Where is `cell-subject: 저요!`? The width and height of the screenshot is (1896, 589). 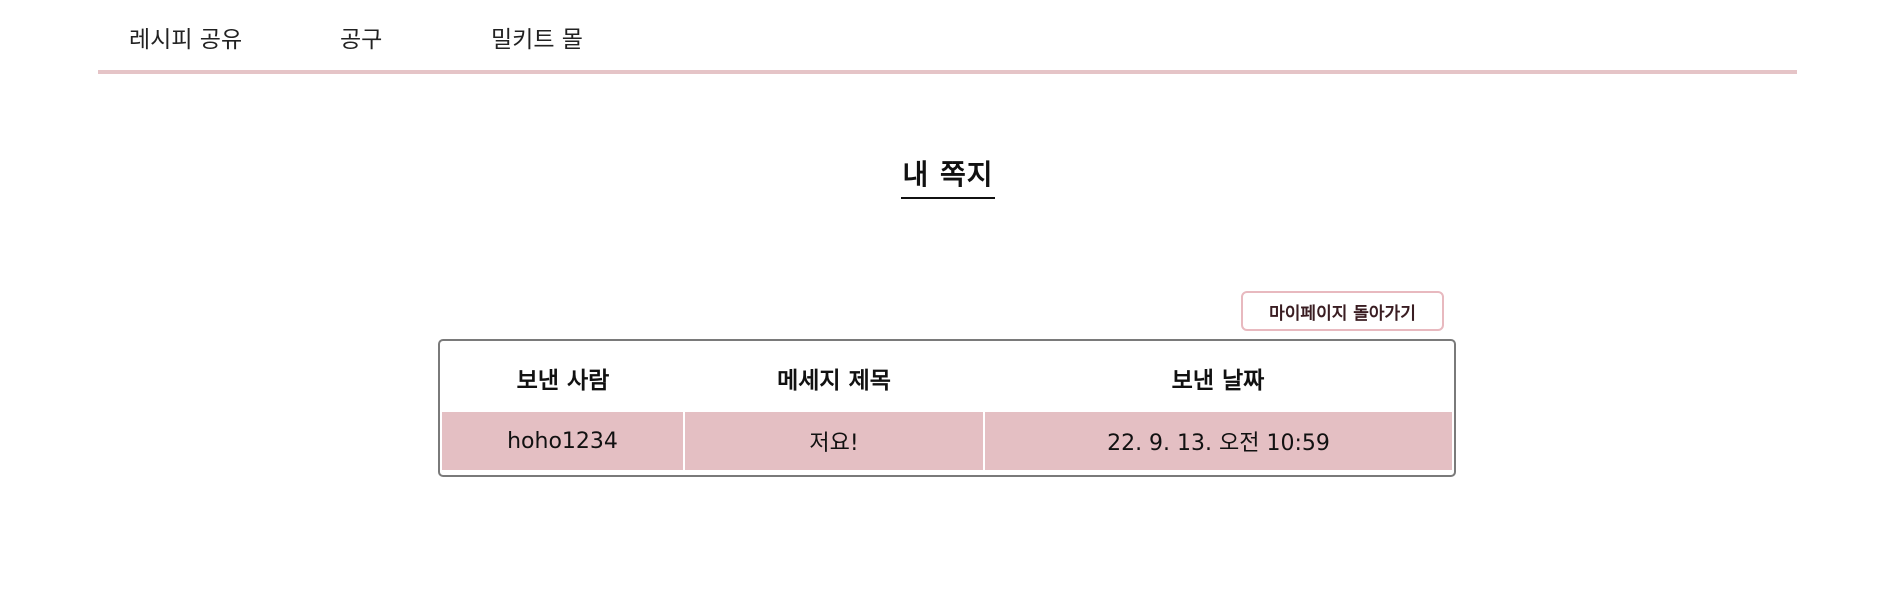
cell-subject: 저요! is located at coordinates (833, 441).